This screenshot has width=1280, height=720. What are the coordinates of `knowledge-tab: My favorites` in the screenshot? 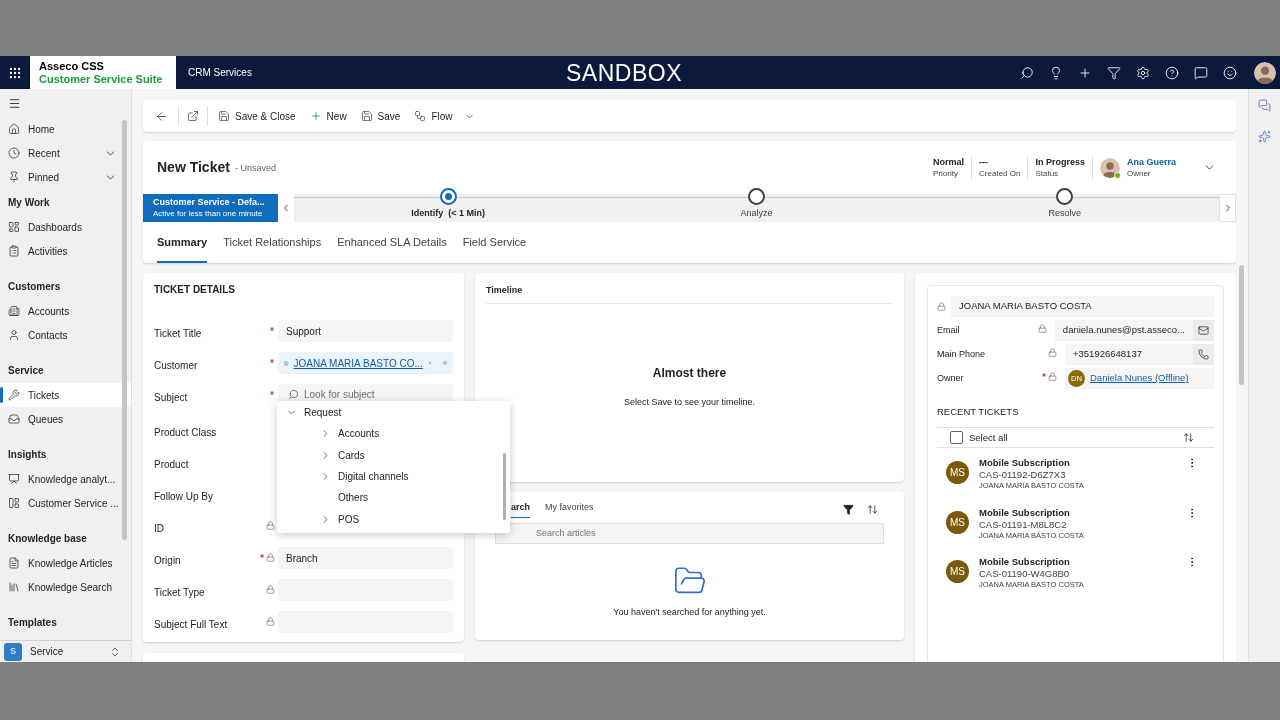 It's located at (569, 509).